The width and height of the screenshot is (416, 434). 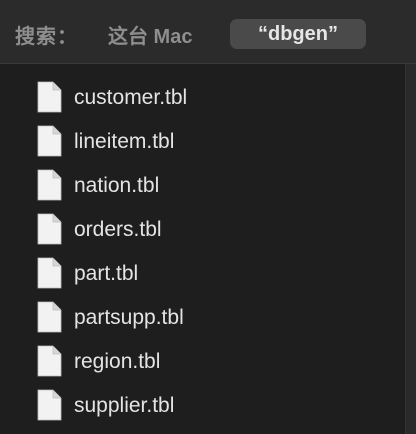 I want to click on file-row: customer.tbl, so click(x=202, y=98).